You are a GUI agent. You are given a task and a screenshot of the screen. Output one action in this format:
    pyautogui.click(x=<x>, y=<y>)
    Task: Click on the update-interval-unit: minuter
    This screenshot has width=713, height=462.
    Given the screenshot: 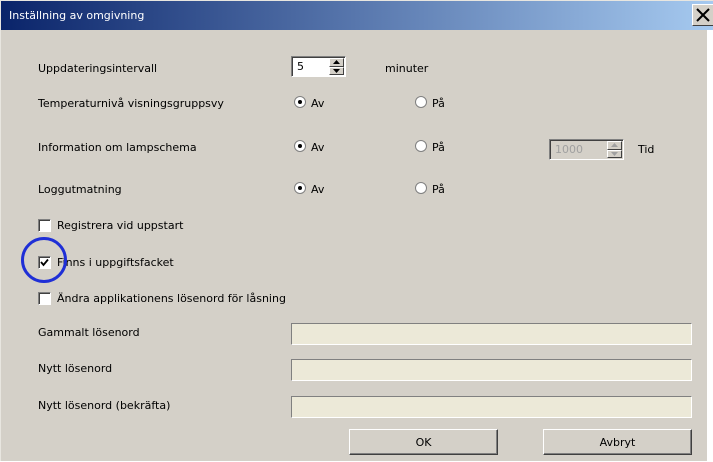 What is the action you would take?
    pyautogui.click(x=407, y=68)
    